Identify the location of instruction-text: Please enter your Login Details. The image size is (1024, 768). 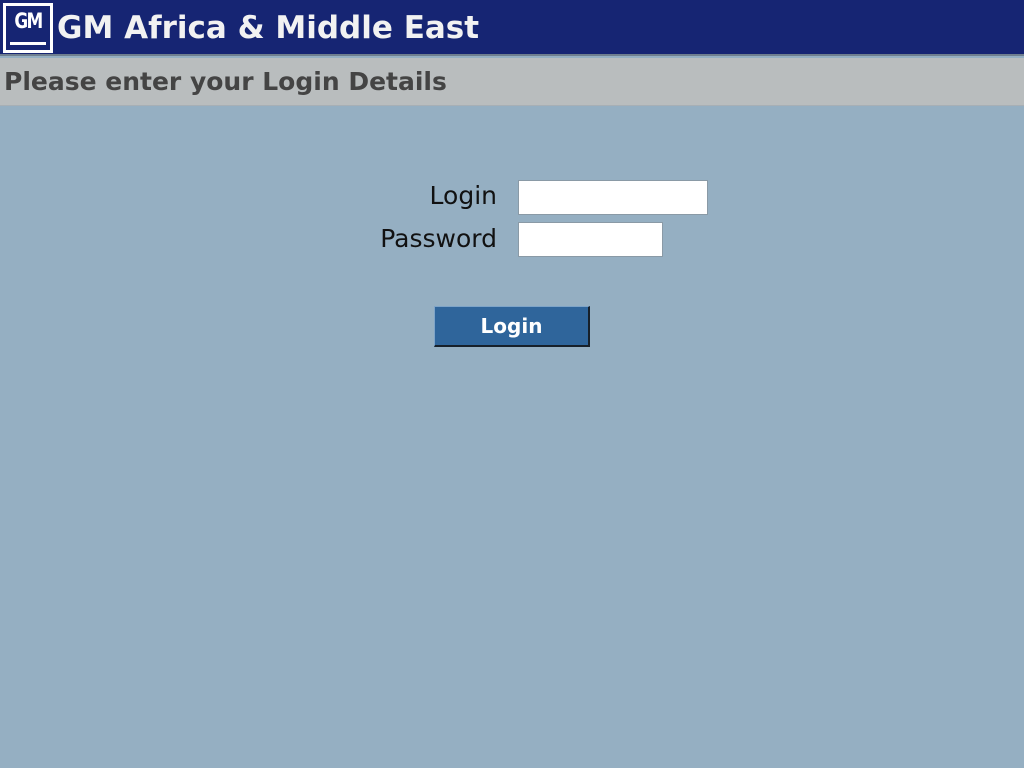
(225, 81).